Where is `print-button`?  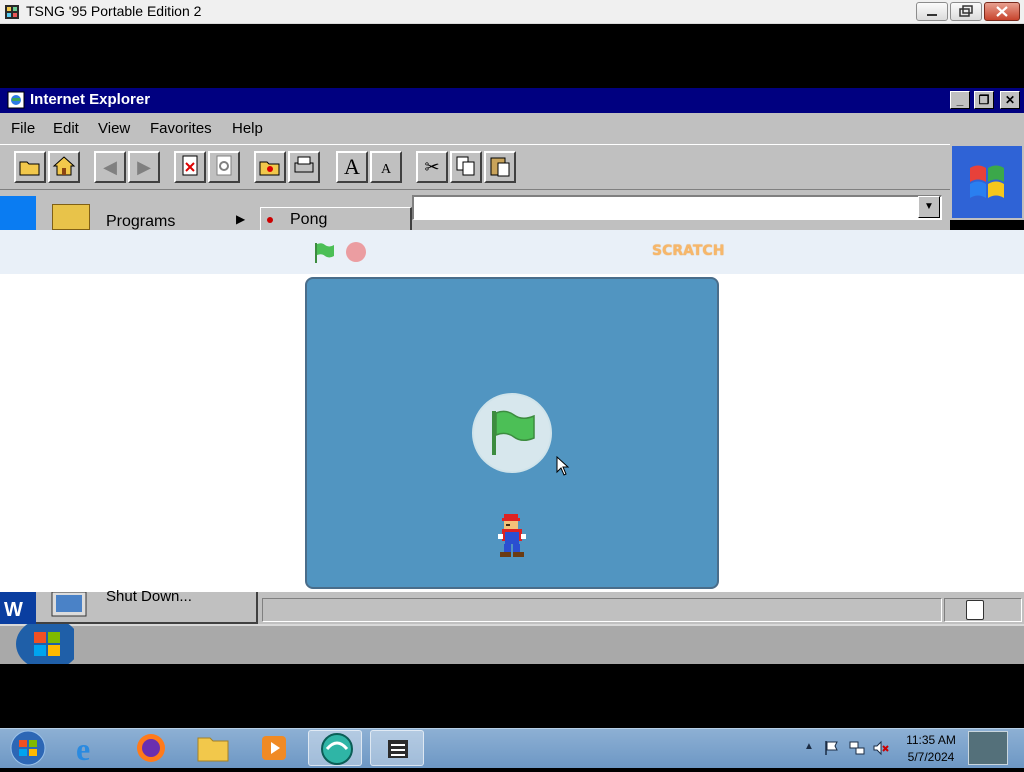 print-button is located at coordinates (304, 167).